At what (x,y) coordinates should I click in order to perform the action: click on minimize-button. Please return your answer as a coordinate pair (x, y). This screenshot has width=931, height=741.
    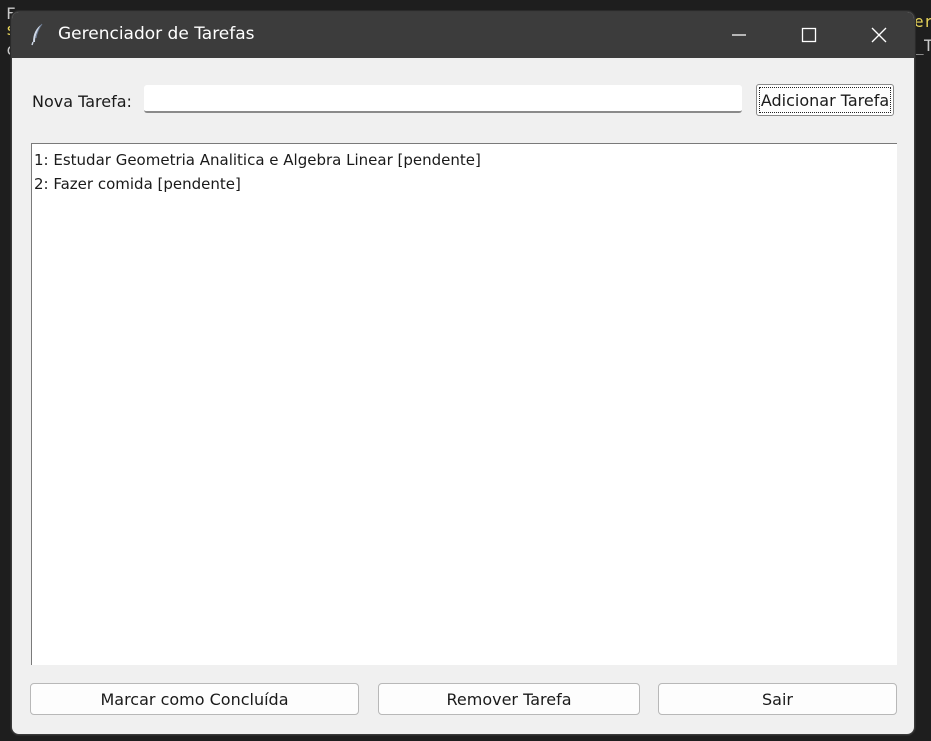
    Looking at the image, I should click on (739, 35).